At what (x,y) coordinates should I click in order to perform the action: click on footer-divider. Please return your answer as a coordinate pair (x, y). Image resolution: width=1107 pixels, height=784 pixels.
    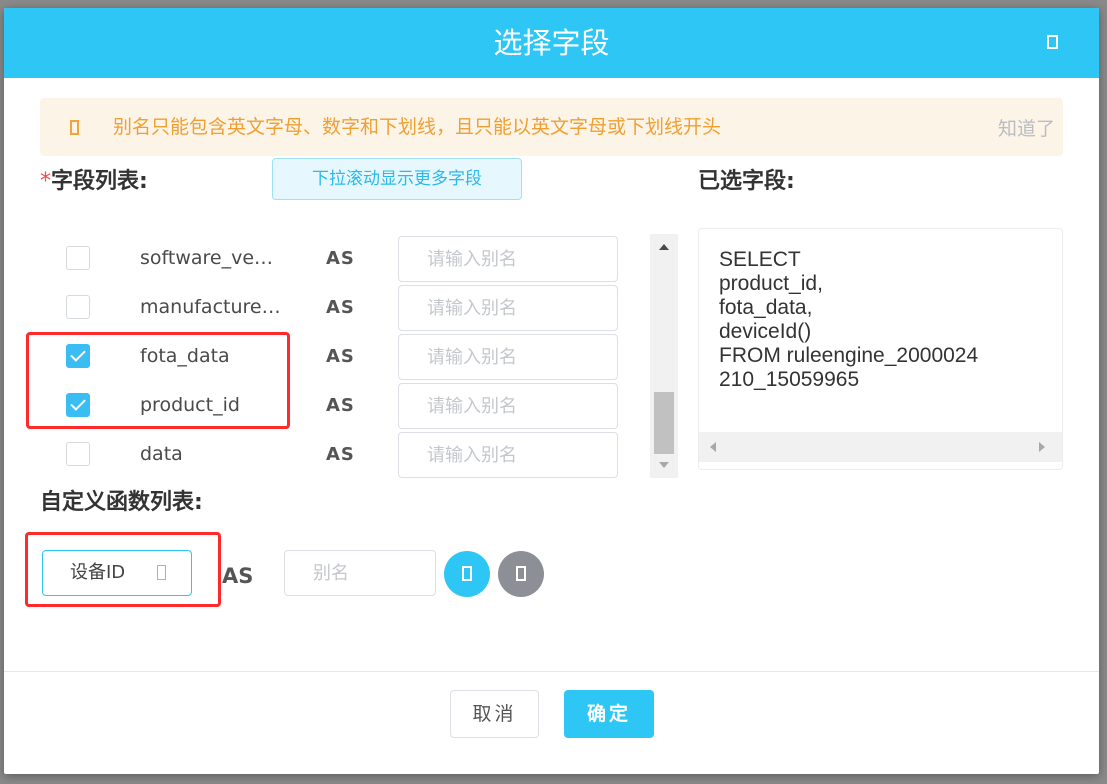
    Looking at the image, I should click on (551, 671).